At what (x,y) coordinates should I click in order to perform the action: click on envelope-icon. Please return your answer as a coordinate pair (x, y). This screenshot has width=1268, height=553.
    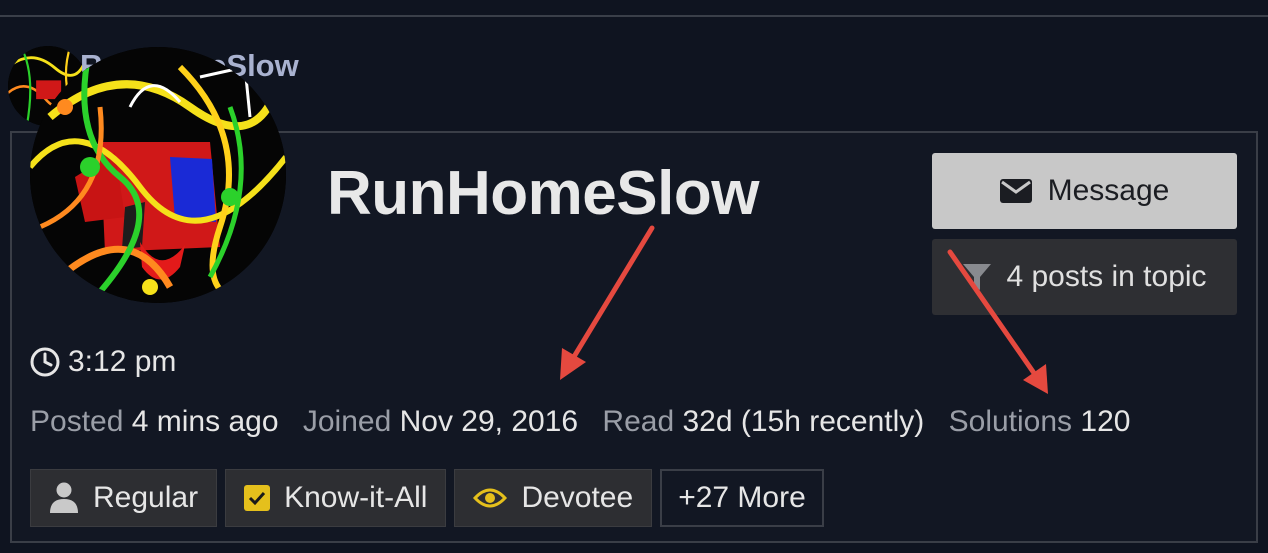
    Looking at the image, I should click on (1015, 191).